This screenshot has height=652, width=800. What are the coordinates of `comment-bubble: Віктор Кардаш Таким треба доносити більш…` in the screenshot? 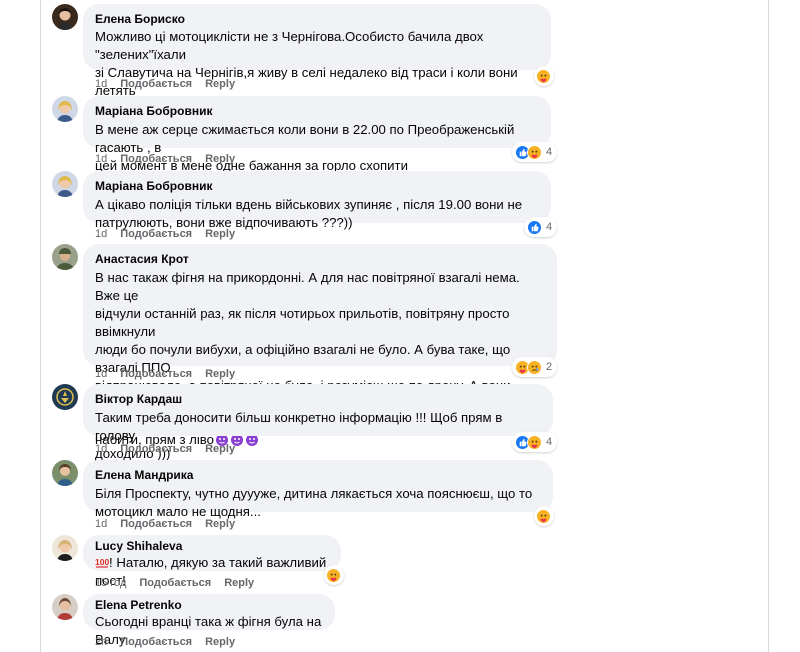 It's located at (318, 422).